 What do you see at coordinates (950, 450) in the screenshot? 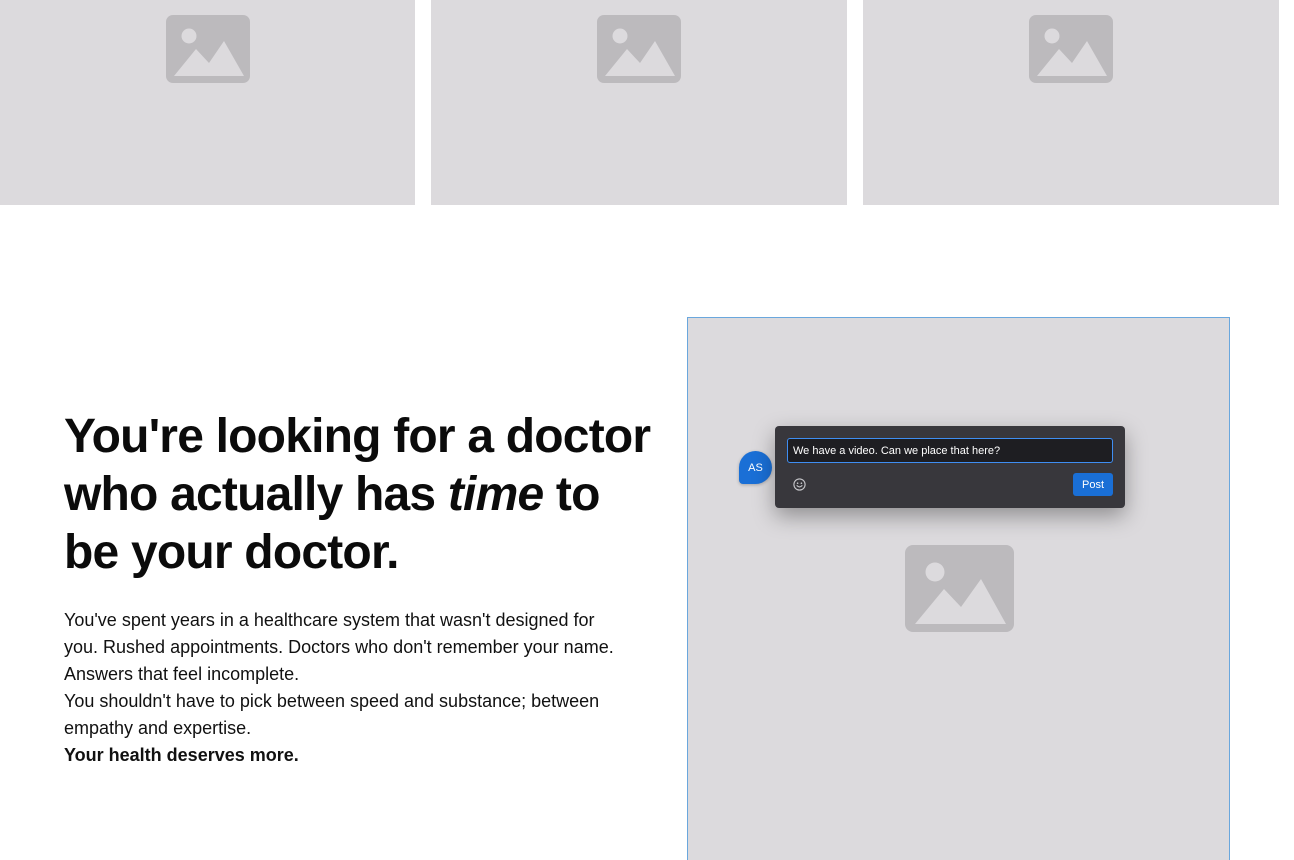
I see `comment-input` at bounding box center [950, 450].